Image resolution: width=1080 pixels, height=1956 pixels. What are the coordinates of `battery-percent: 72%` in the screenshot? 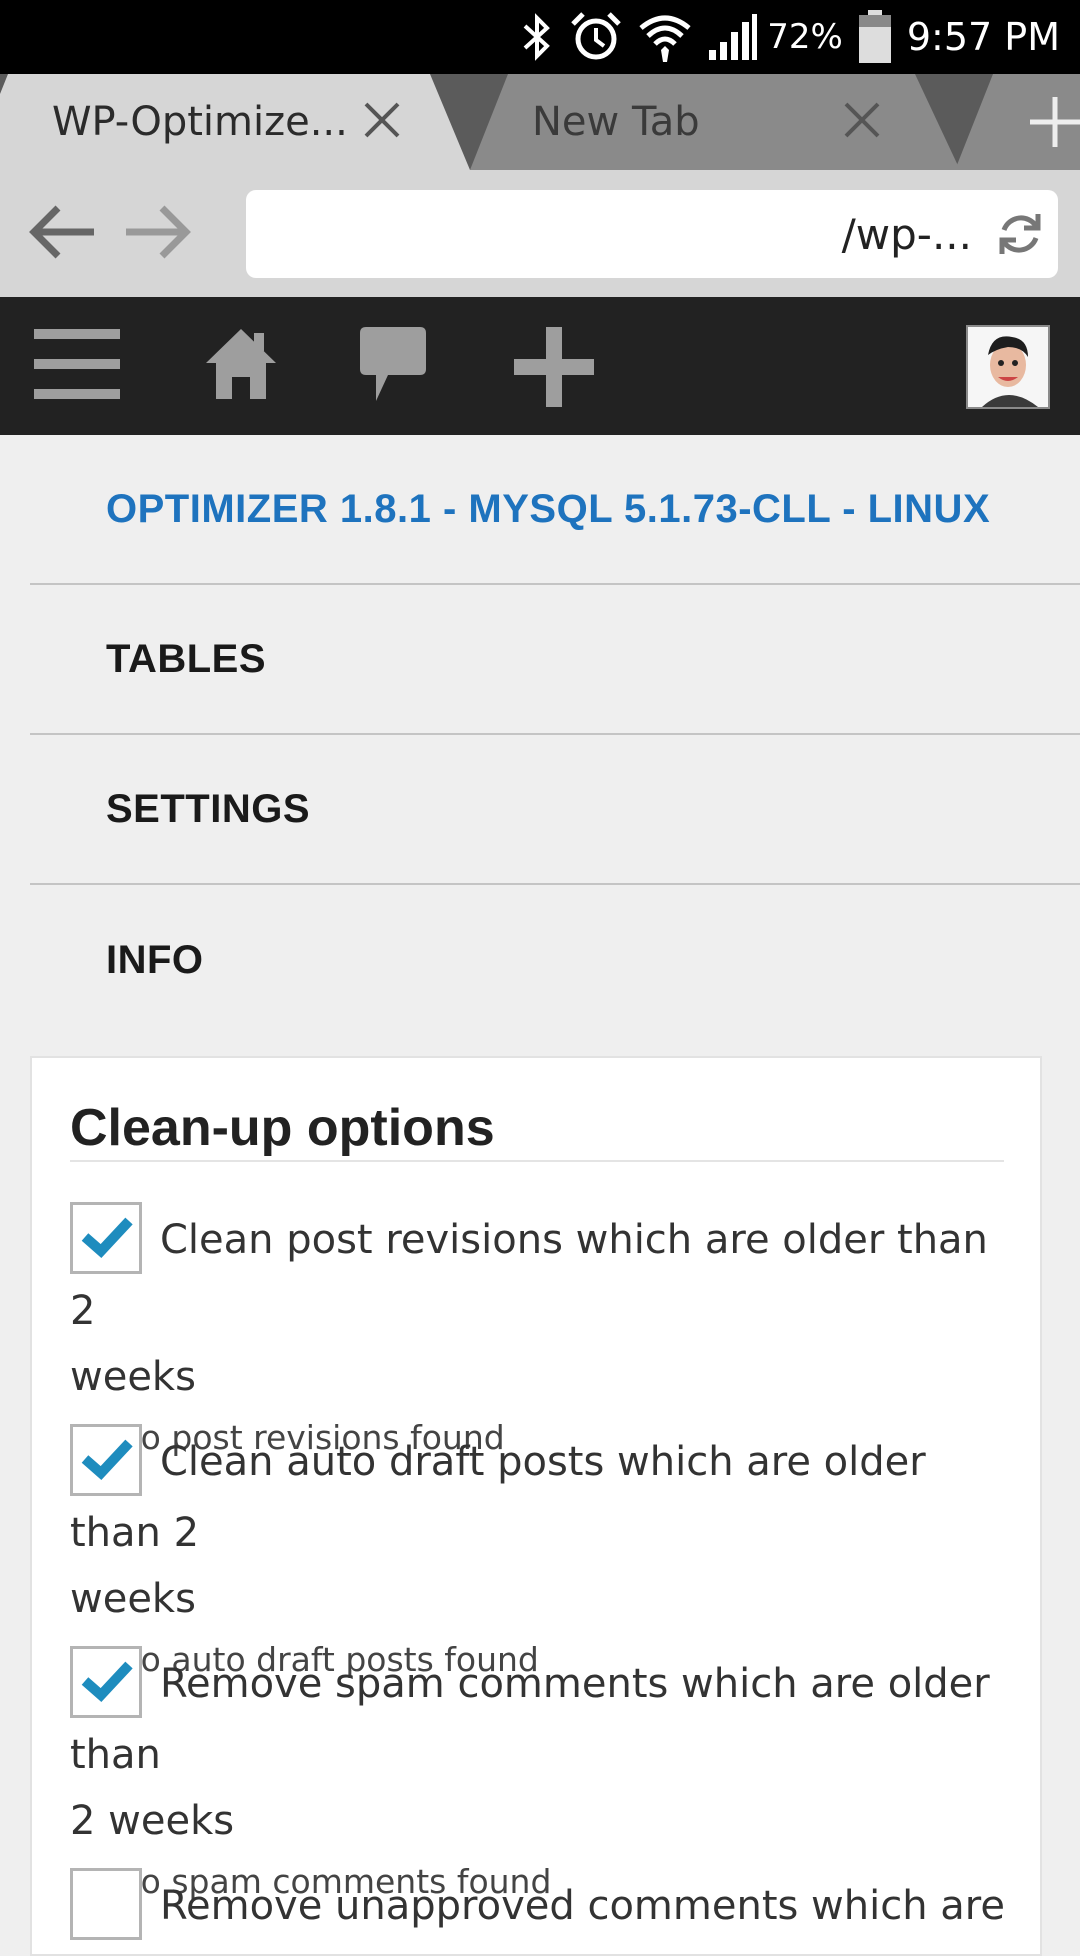 It's located at (805, 37).